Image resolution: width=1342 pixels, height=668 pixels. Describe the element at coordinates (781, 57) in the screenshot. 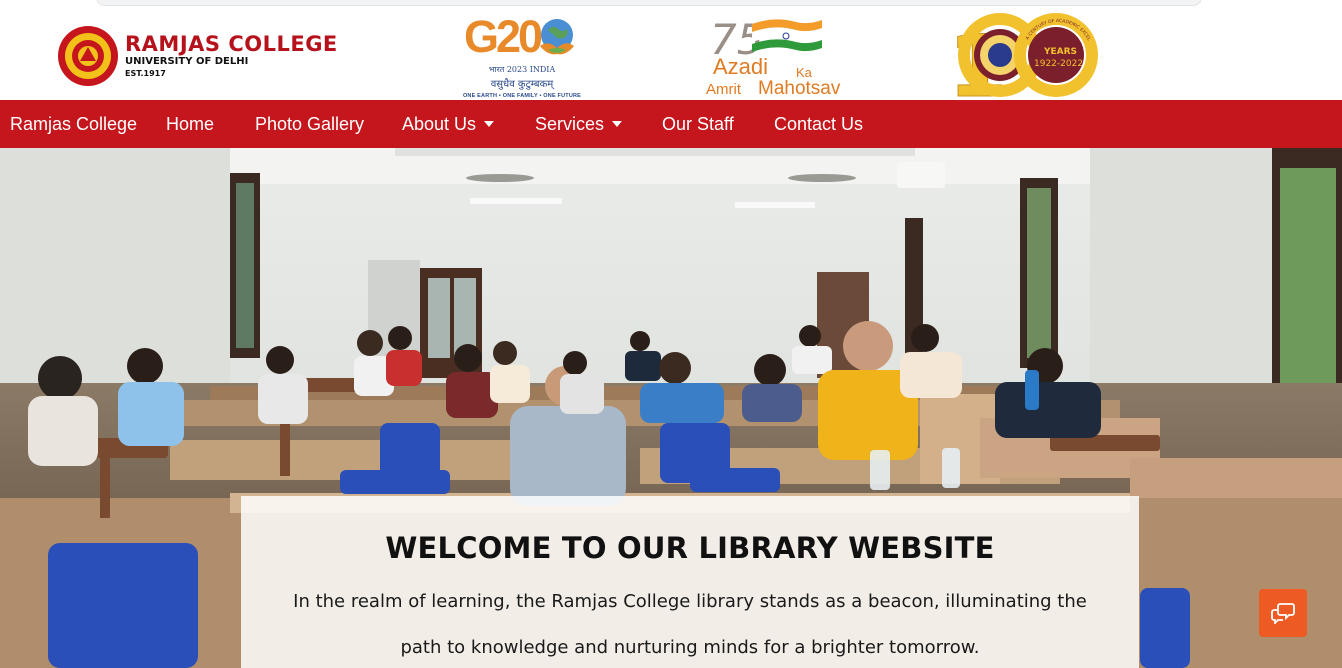

I see `azadi-ka-amrit-mahotsav-logo: 75 Azadi Ka Amrit Mahotsav` at that location.